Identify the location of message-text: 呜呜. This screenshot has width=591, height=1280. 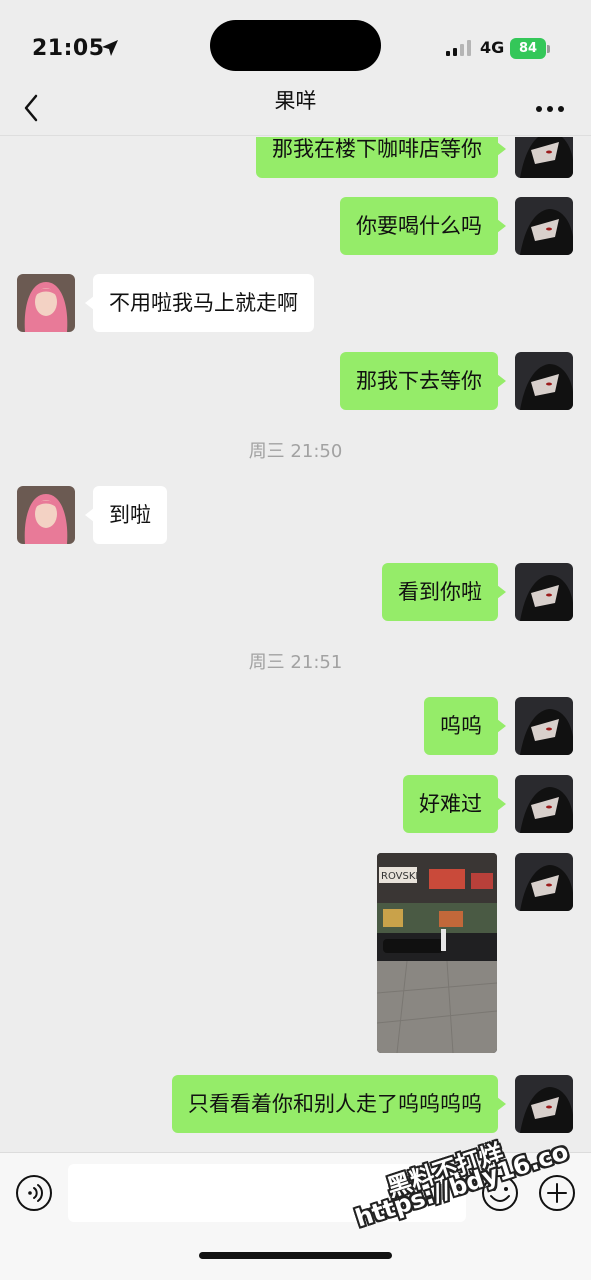
(461, 726).